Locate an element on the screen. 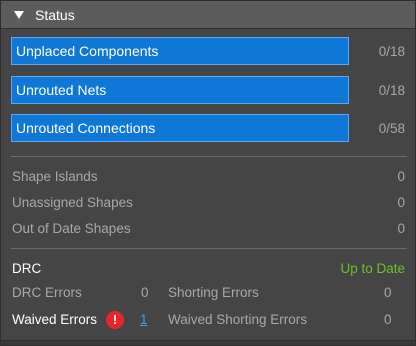 Image resolution: width=416 pixels, height=346 pixels. waived-errors-link: 1 is located at coordinates (144, 319).